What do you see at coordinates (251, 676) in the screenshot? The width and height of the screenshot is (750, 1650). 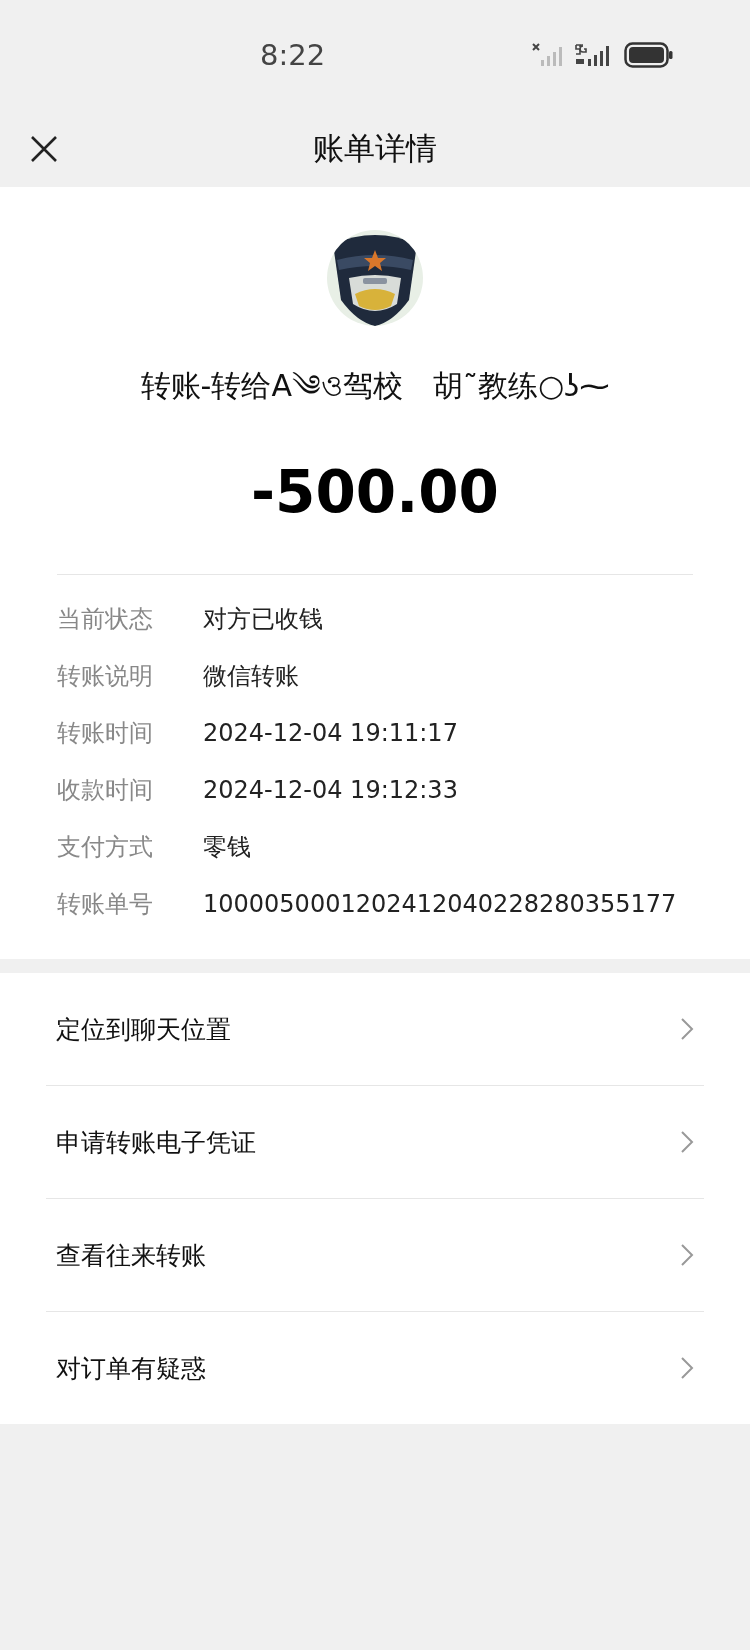 I see `detail-value: 微信转账` at bounding box center [251, 676].